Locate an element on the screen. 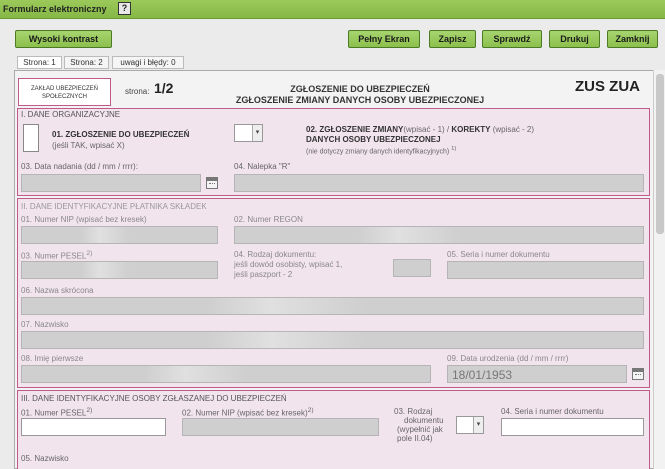 This screenshot has width=665, height=469. s3-f01-label: 01. Numer PESEL2) is located at coordinates (57, 412).